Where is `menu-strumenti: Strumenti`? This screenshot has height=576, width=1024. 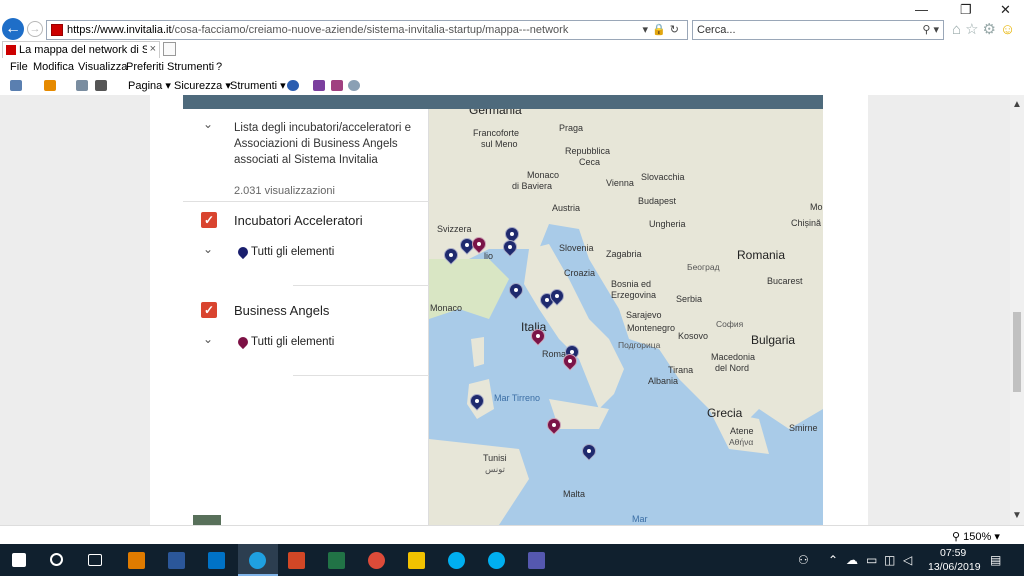 menu-strumenti: Strumenti is located at coordinates (190, 67).